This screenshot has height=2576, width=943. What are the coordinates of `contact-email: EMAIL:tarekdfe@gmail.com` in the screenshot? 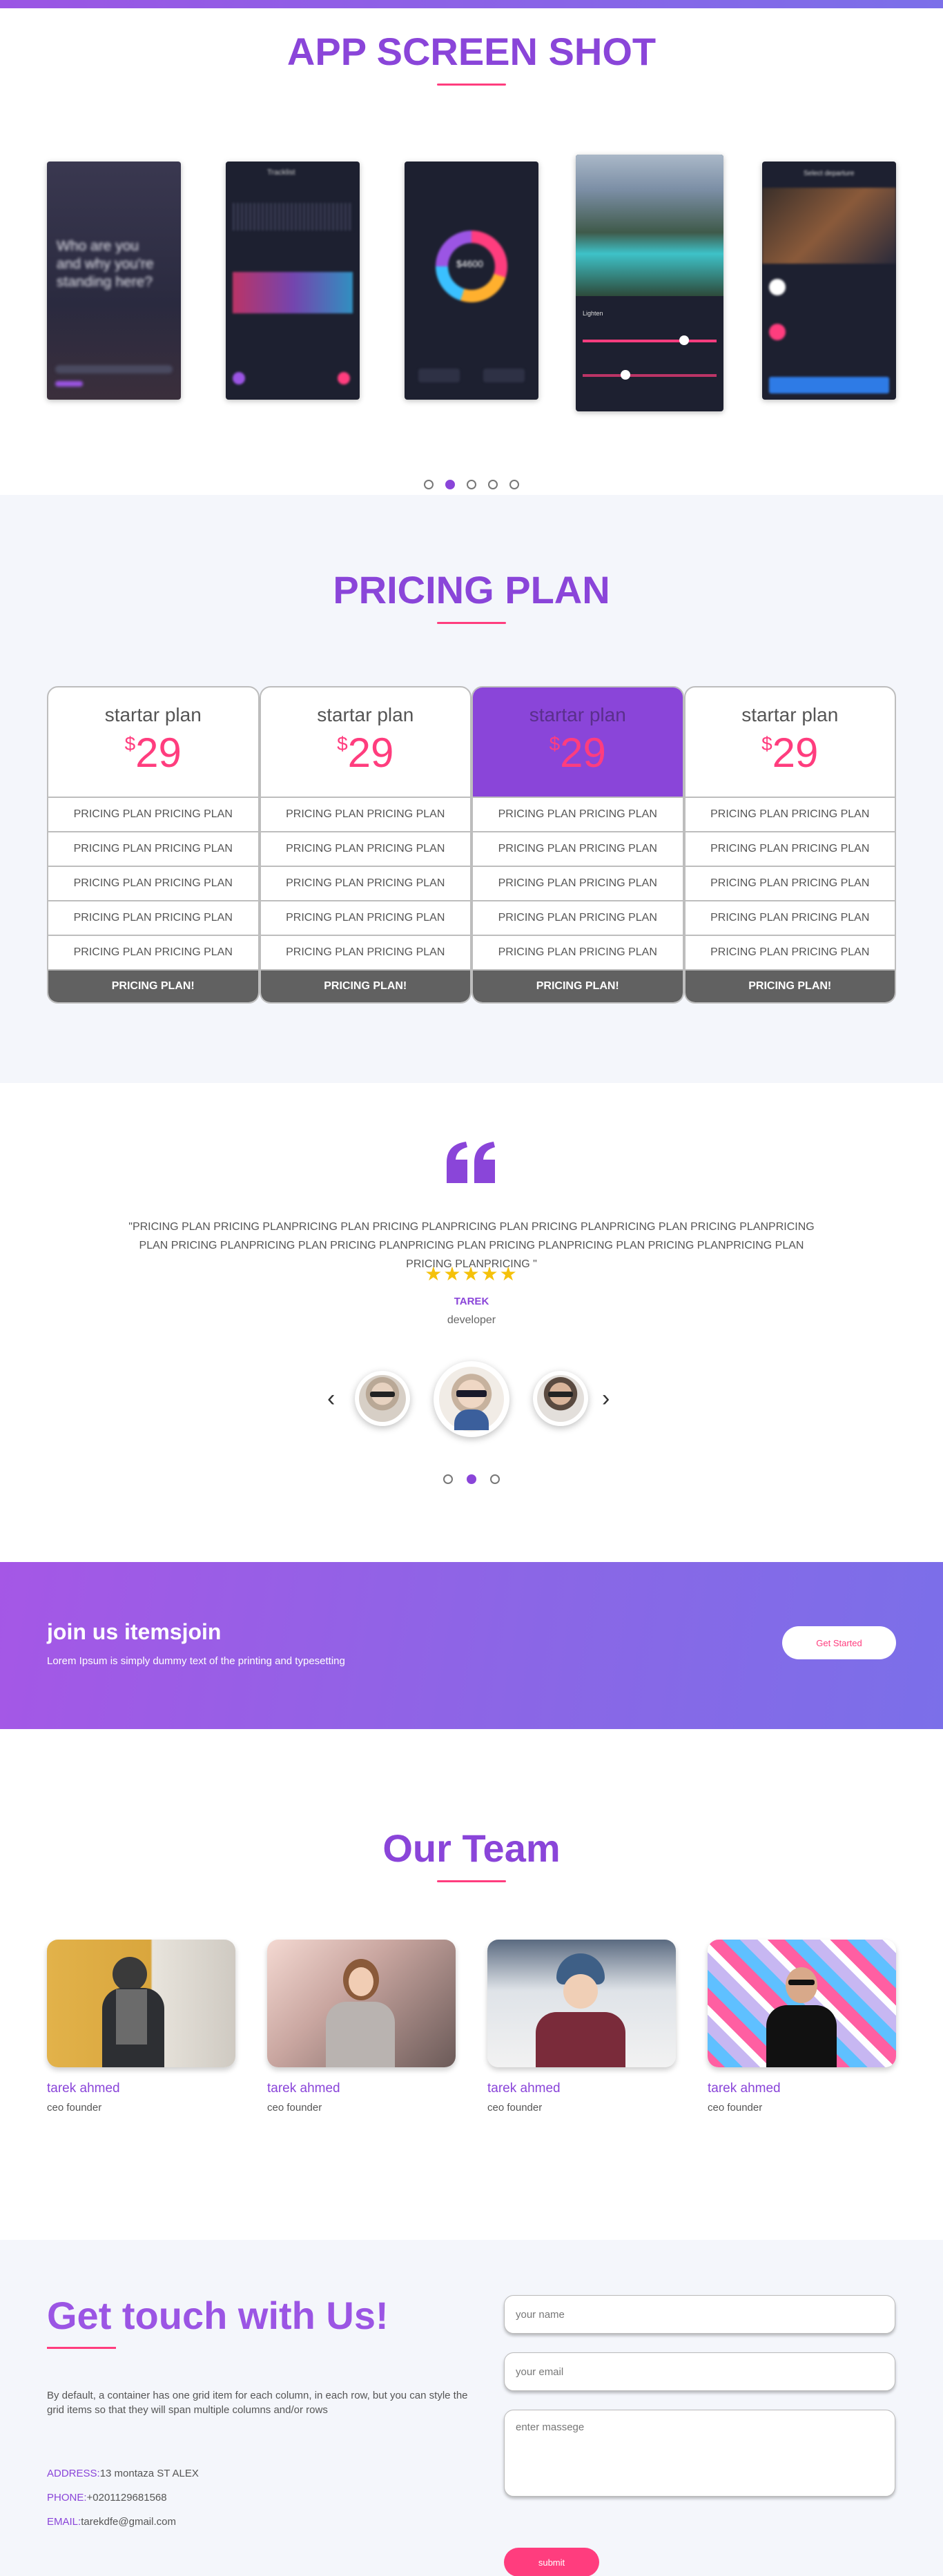 It's located at (111, 2522).